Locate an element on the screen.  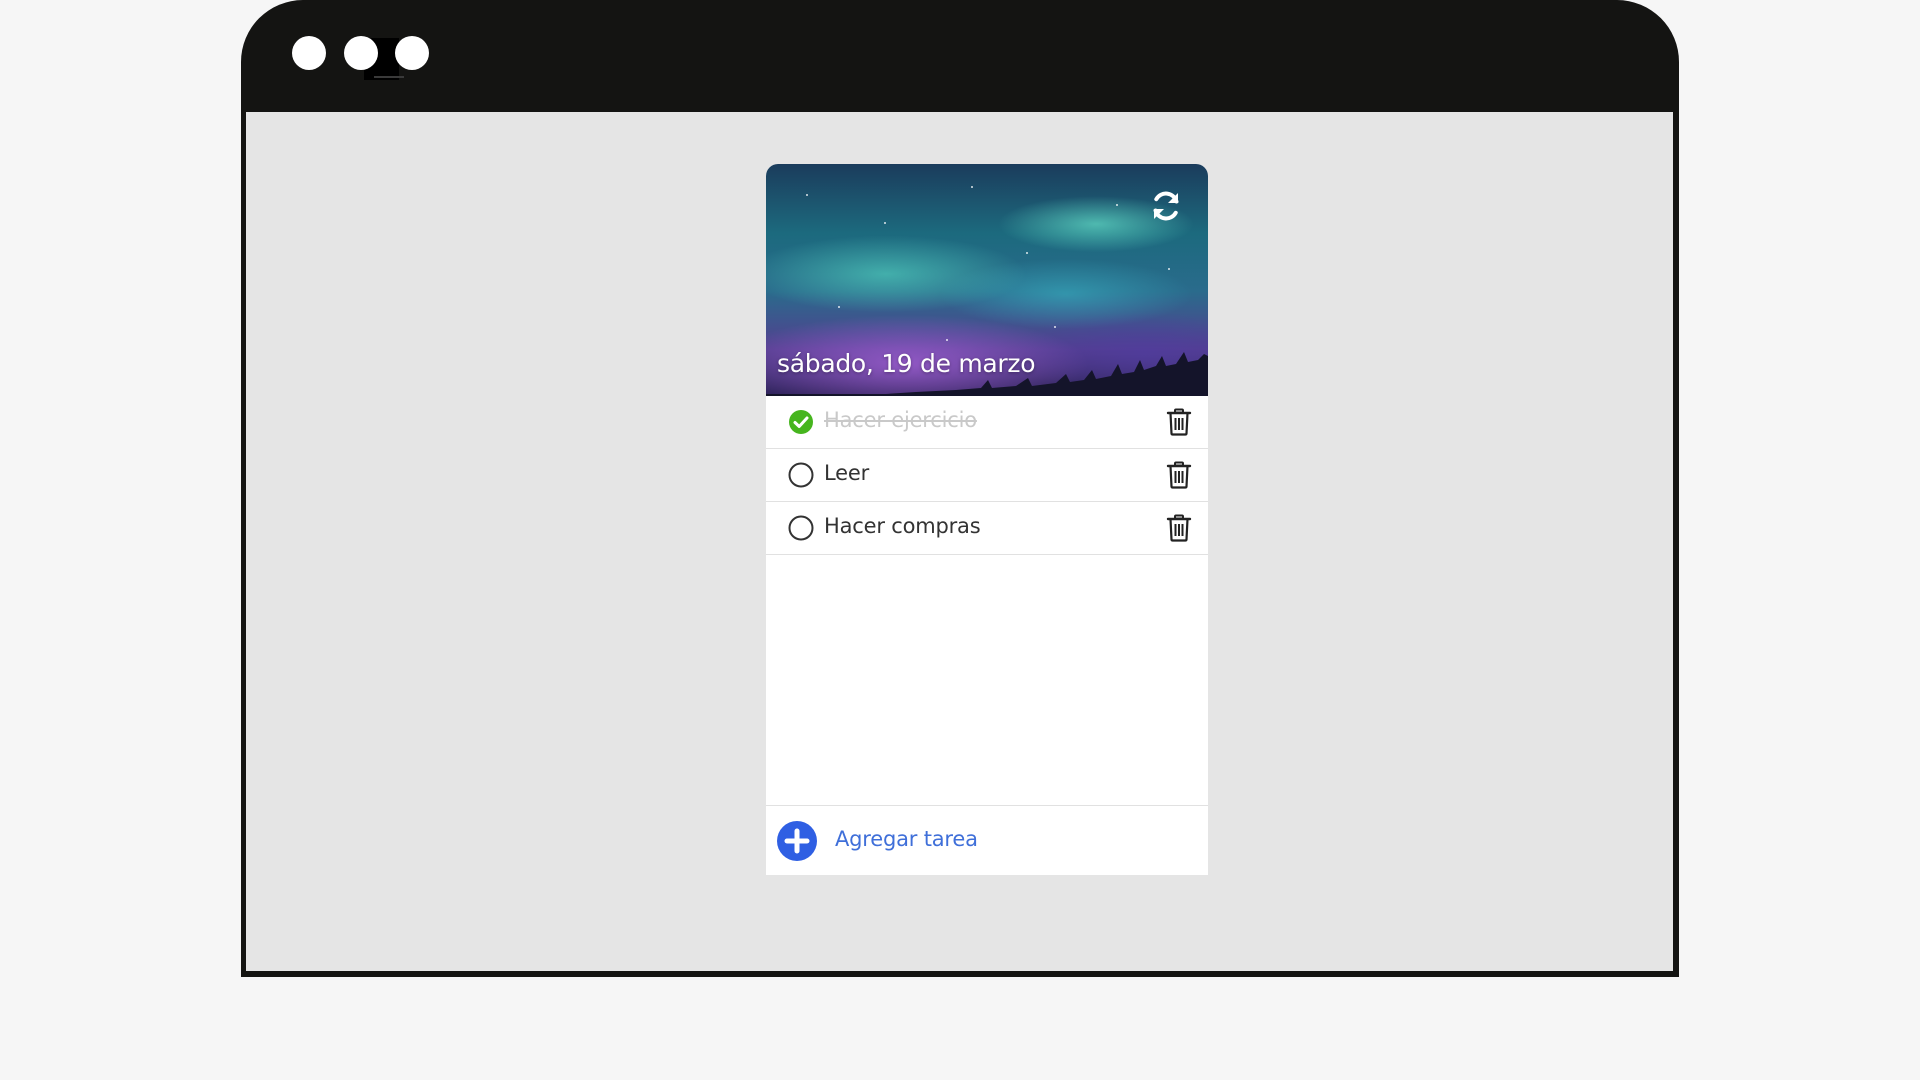
window-maximize-button is located at coordinates (412, 53).